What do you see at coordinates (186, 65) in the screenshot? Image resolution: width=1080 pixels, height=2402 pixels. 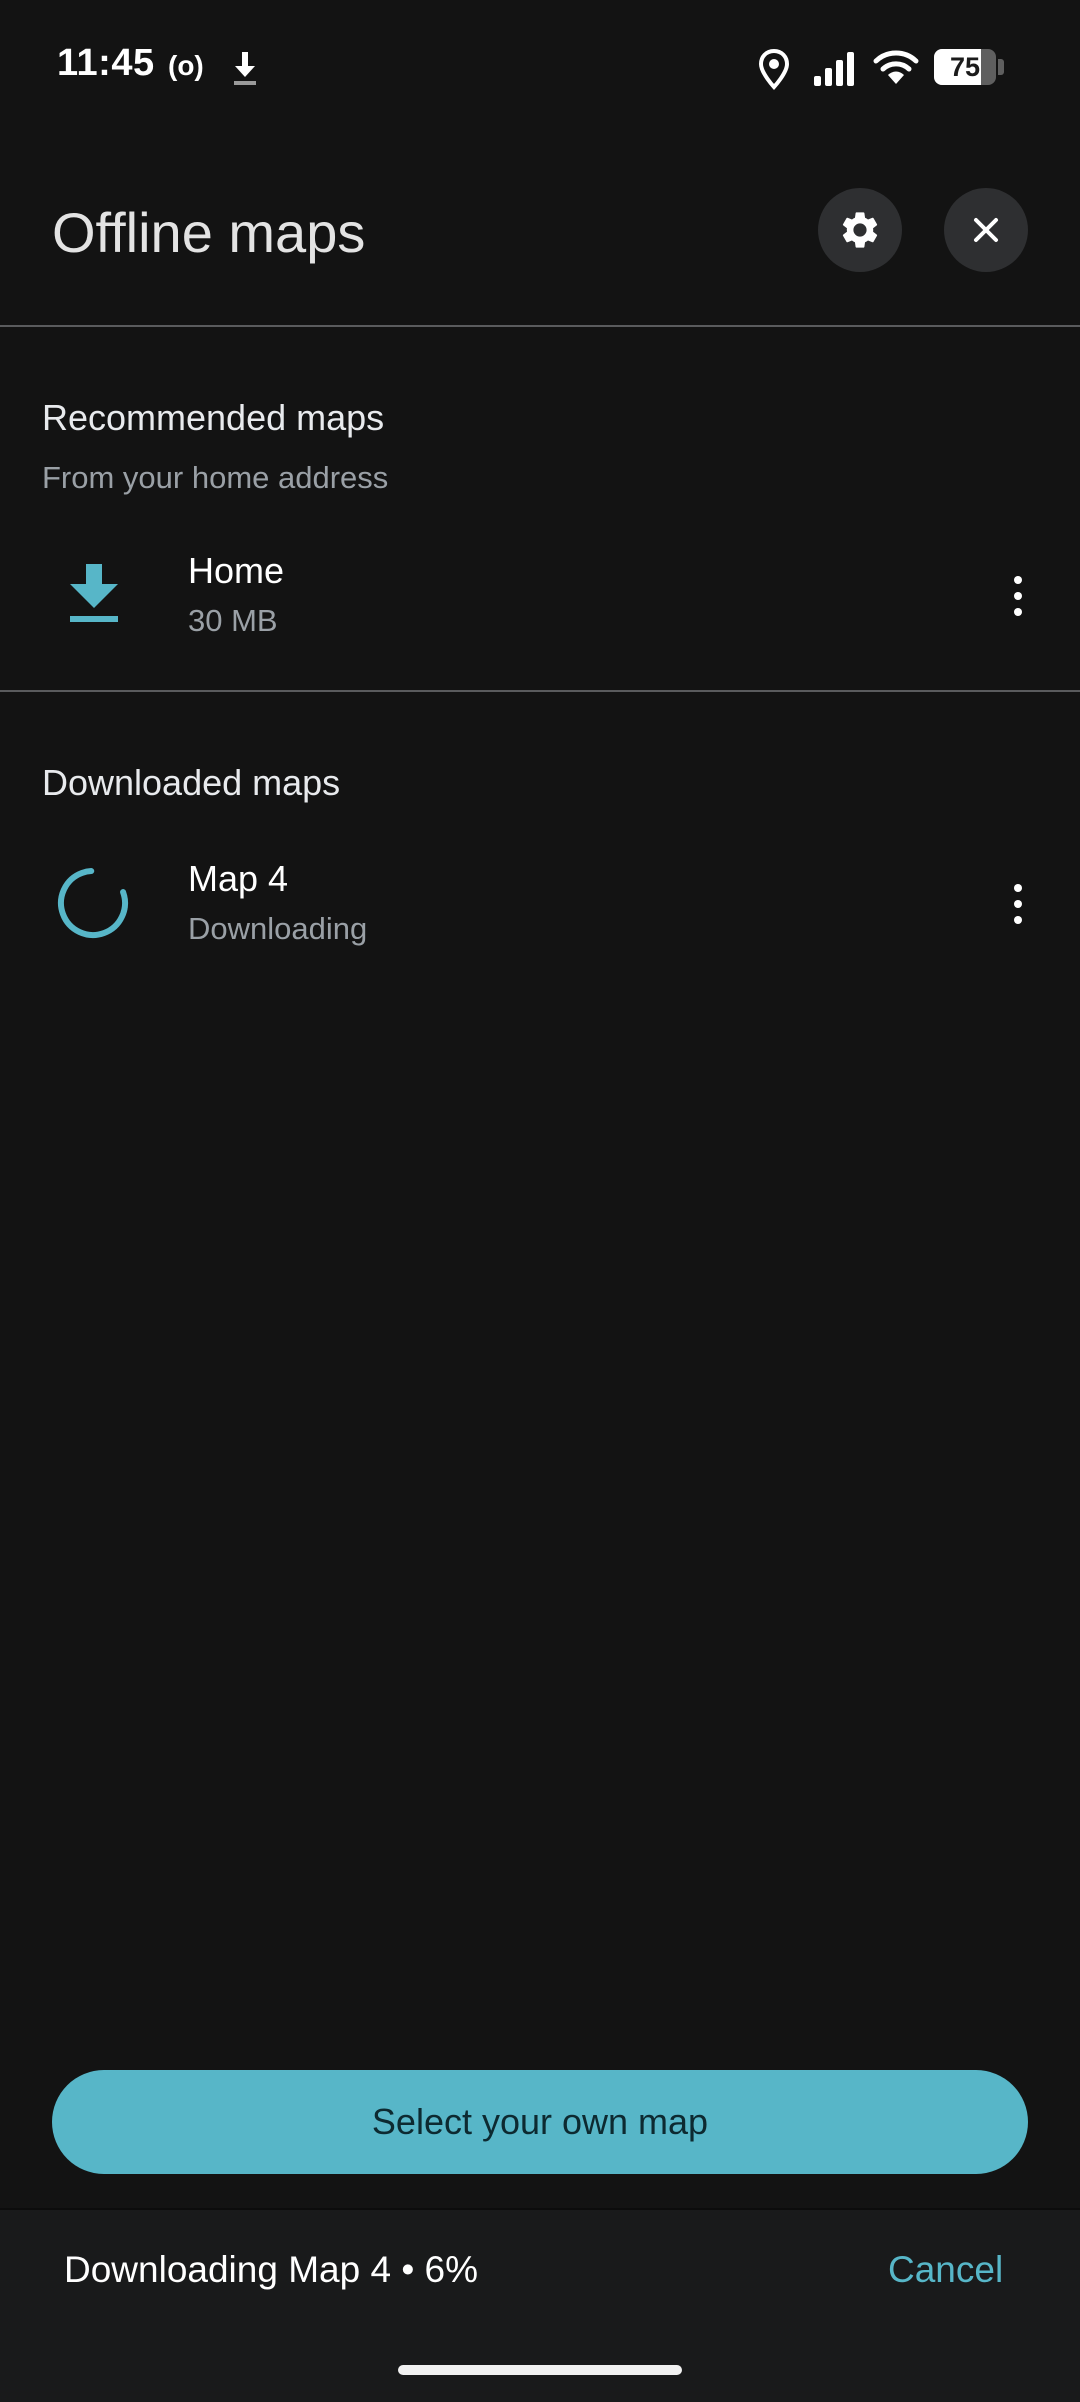 I see `hotspot-icon: (o)` at bounding box center [186, 65].